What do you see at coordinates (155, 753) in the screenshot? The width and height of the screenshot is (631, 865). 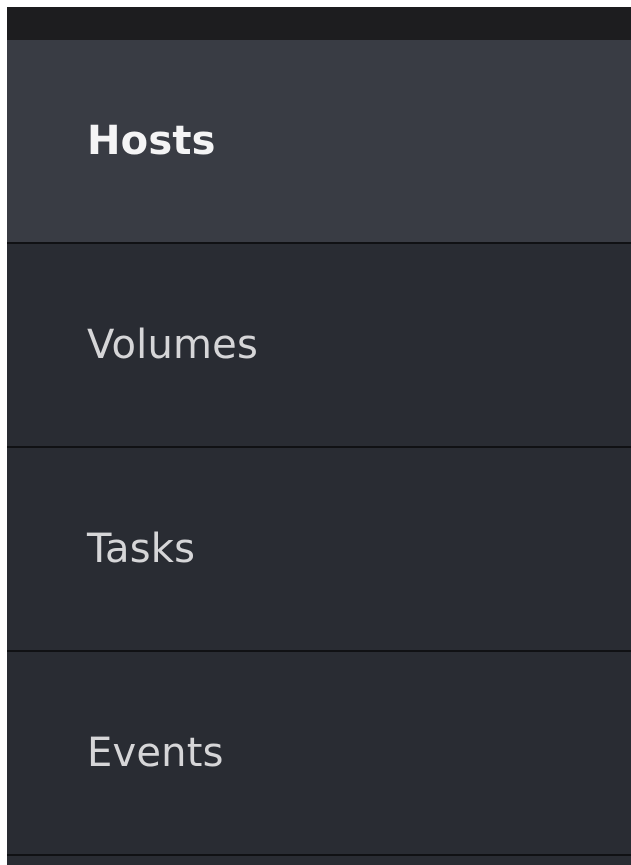 I see `sidebar-item-label: Events` at bounding box center [155, 753].